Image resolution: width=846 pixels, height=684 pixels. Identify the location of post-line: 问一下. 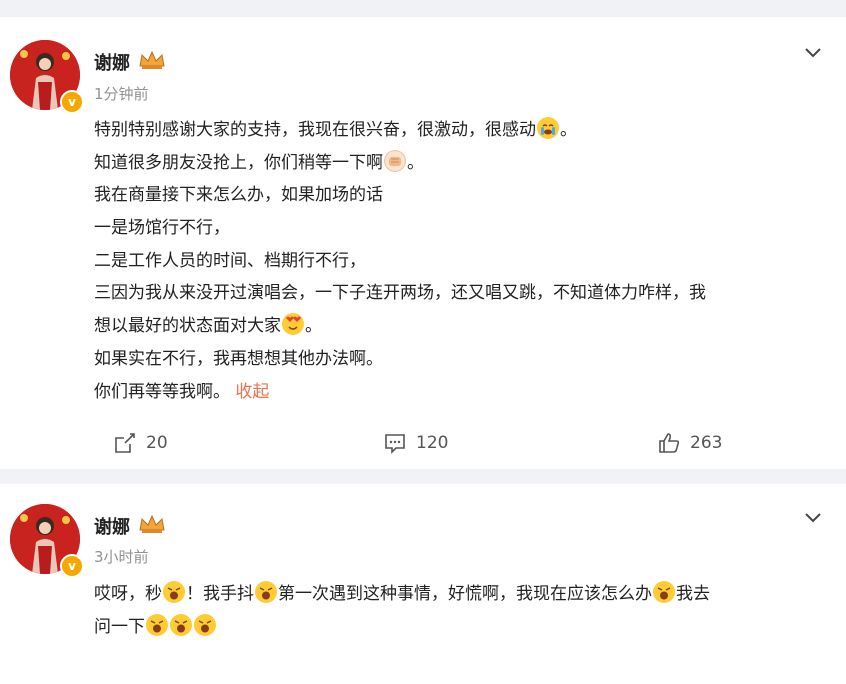
(459, 627).